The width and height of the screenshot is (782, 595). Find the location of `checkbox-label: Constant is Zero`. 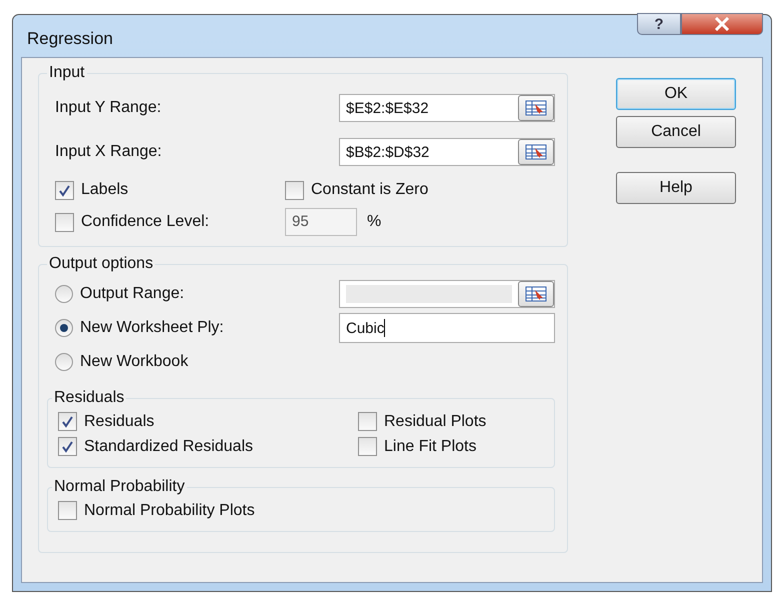

checkbox-label: Constant is Zero is located at coordinates (369, 190).